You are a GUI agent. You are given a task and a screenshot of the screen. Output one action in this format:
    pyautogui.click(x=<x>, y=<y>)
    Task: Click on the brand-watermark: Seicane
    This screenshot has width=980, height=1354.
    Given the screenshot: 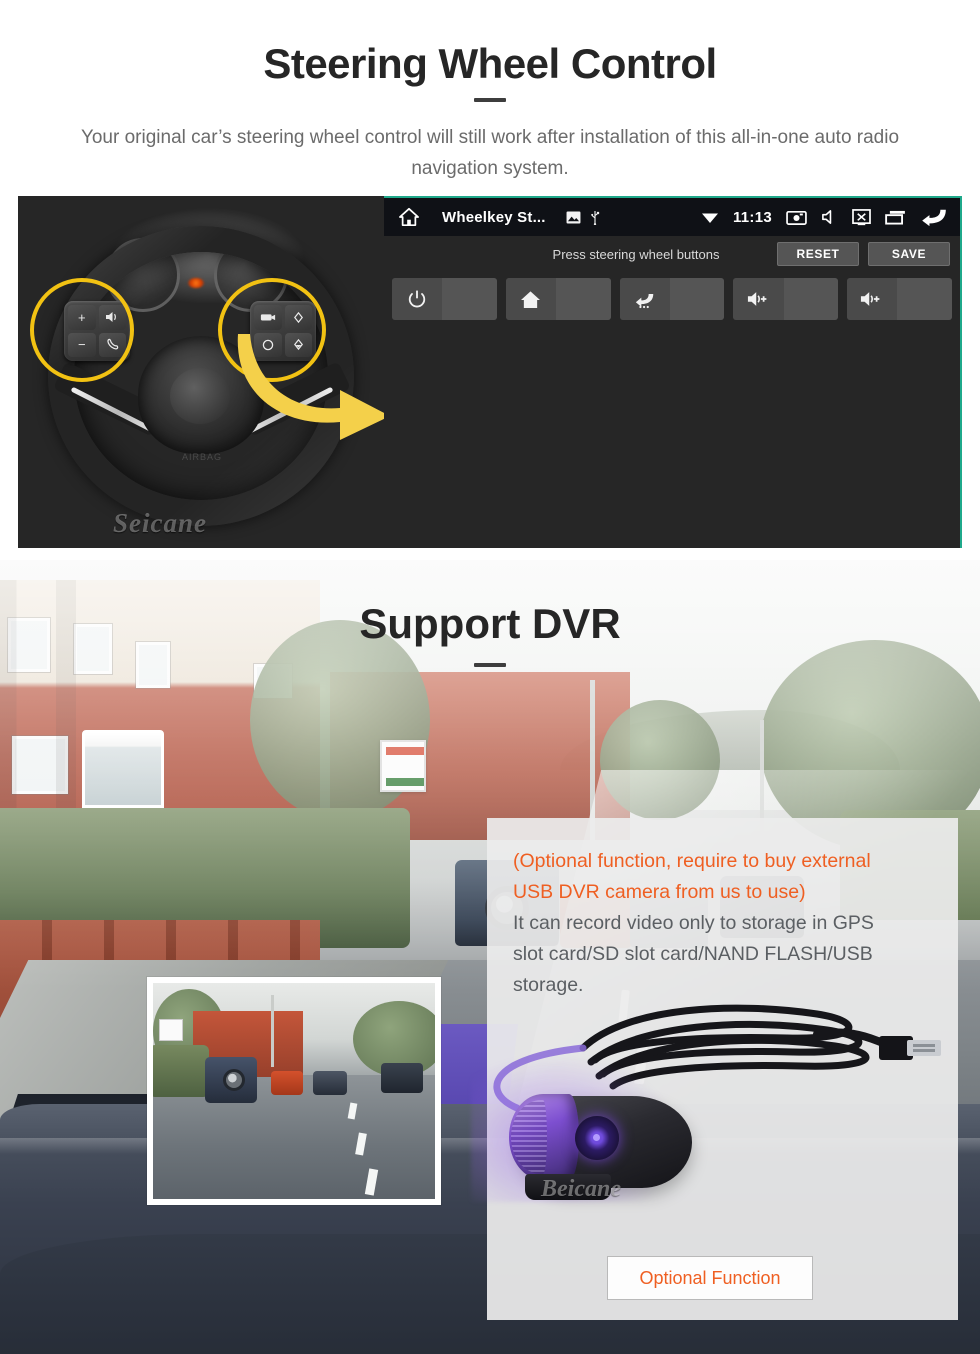 What is the action you would take?
    pyautogui.click(x=160, y=523)
    